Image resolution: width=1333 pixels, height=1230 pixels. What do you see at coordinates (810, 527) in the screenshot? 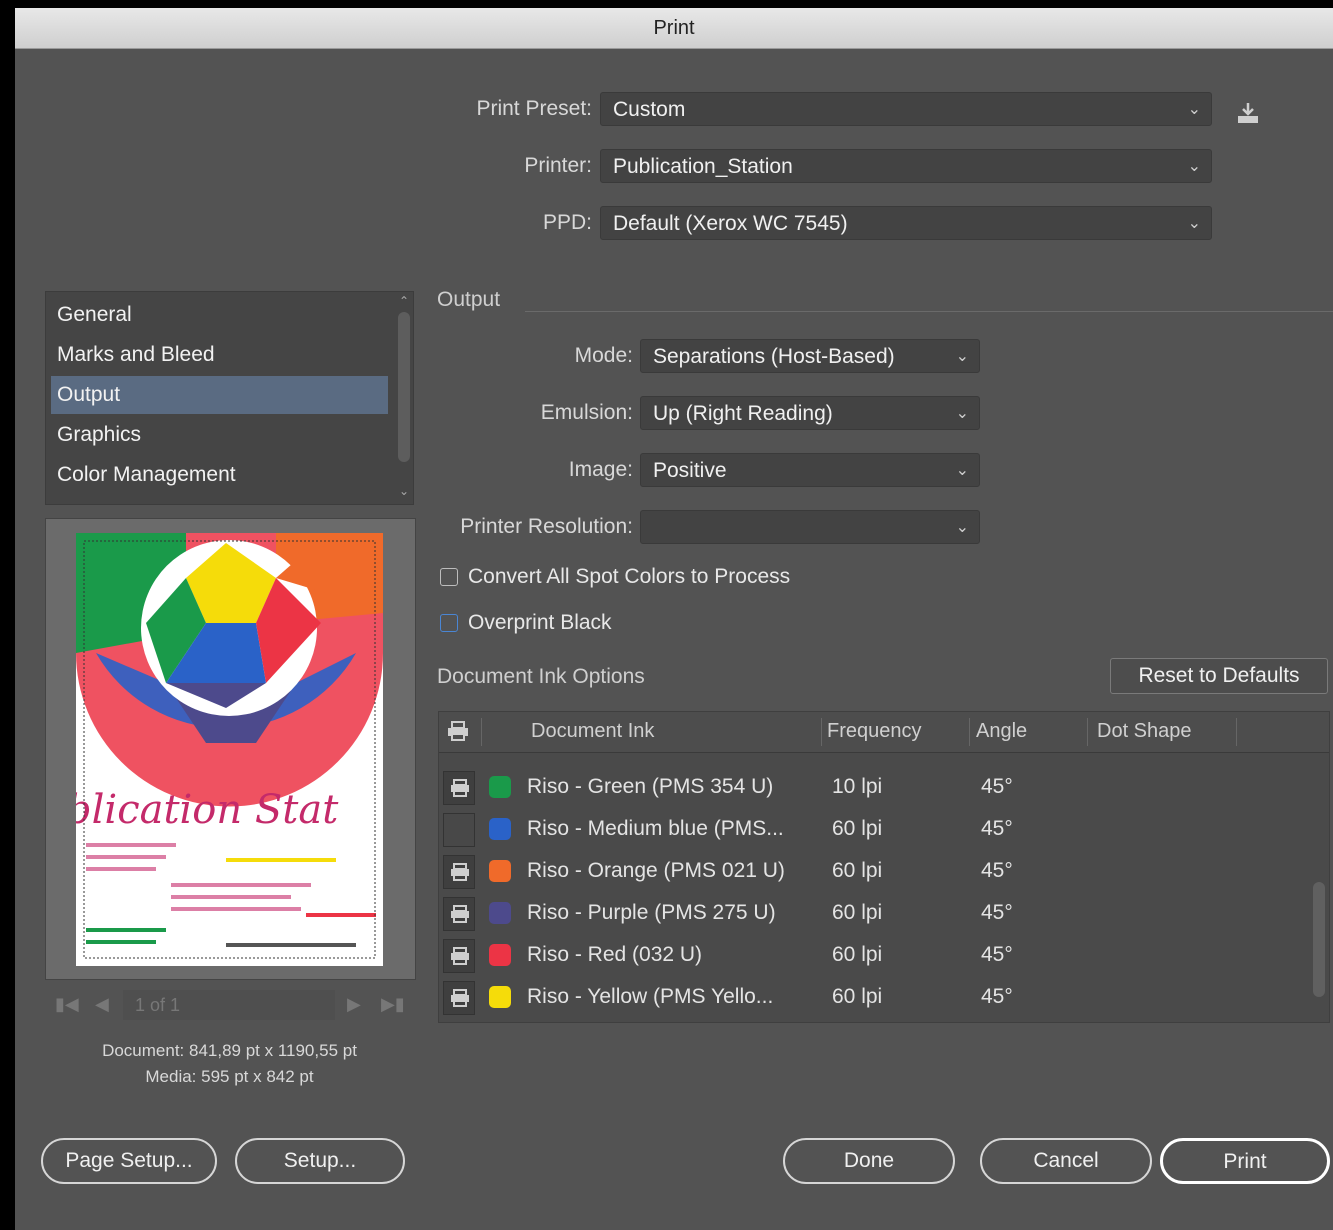
I see `printer-resolution-select: ⌄` at bounding box center [810, 527].